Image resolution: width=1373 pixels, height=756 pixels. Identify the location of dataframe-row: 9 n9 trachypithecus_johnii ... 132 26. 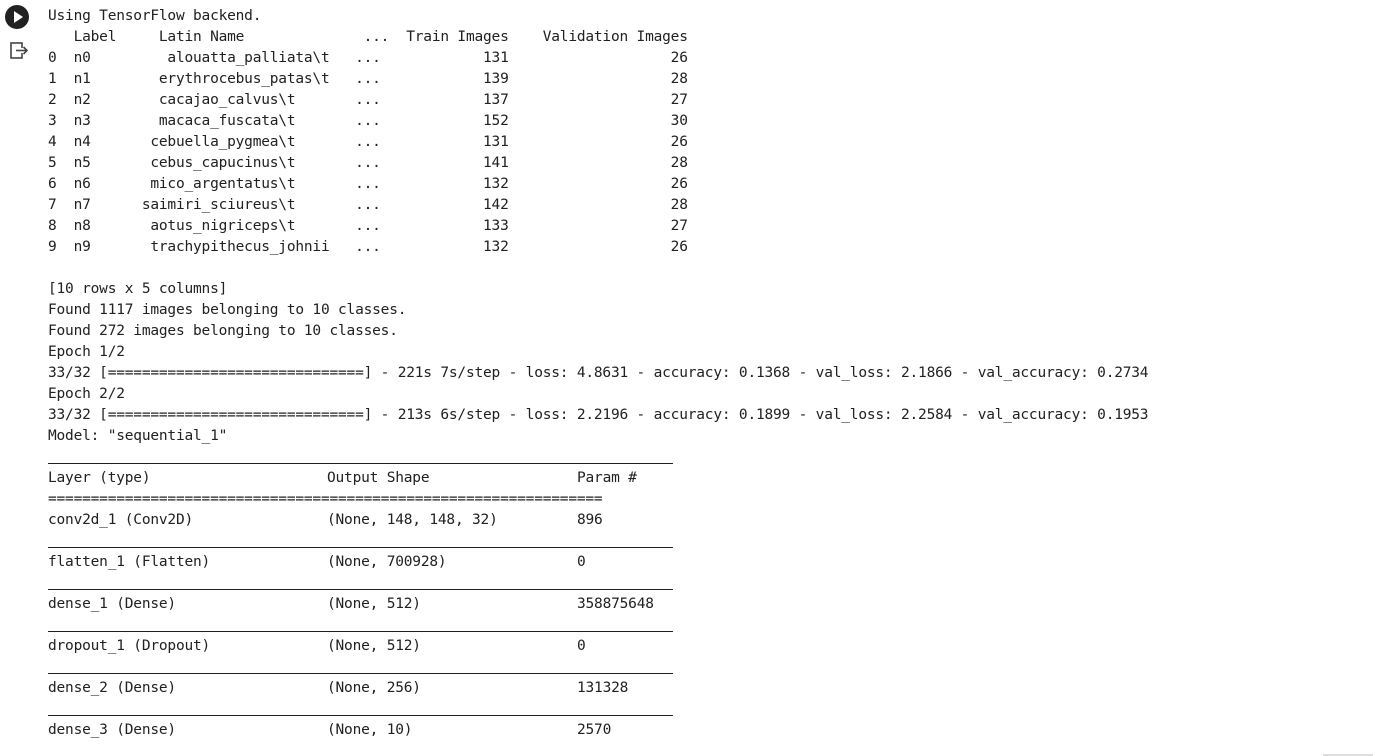
(368, 247).